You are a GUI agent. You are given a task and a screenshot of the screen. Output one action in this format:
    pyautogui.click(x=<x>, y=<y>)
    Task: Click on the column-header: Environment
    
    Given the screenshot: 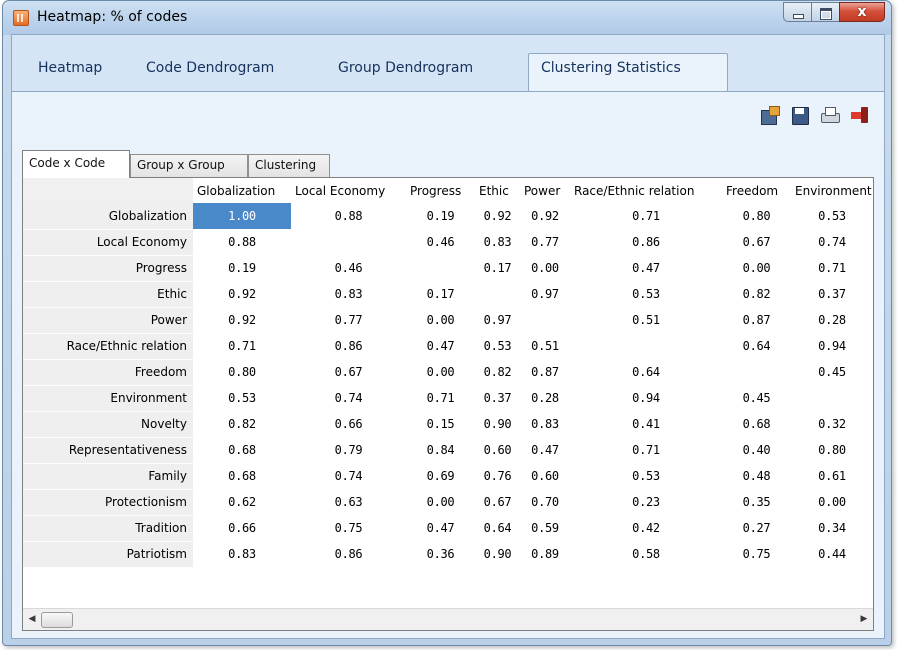 What is the action you would take?
    pyautogui.click(x=832, y=190)
    